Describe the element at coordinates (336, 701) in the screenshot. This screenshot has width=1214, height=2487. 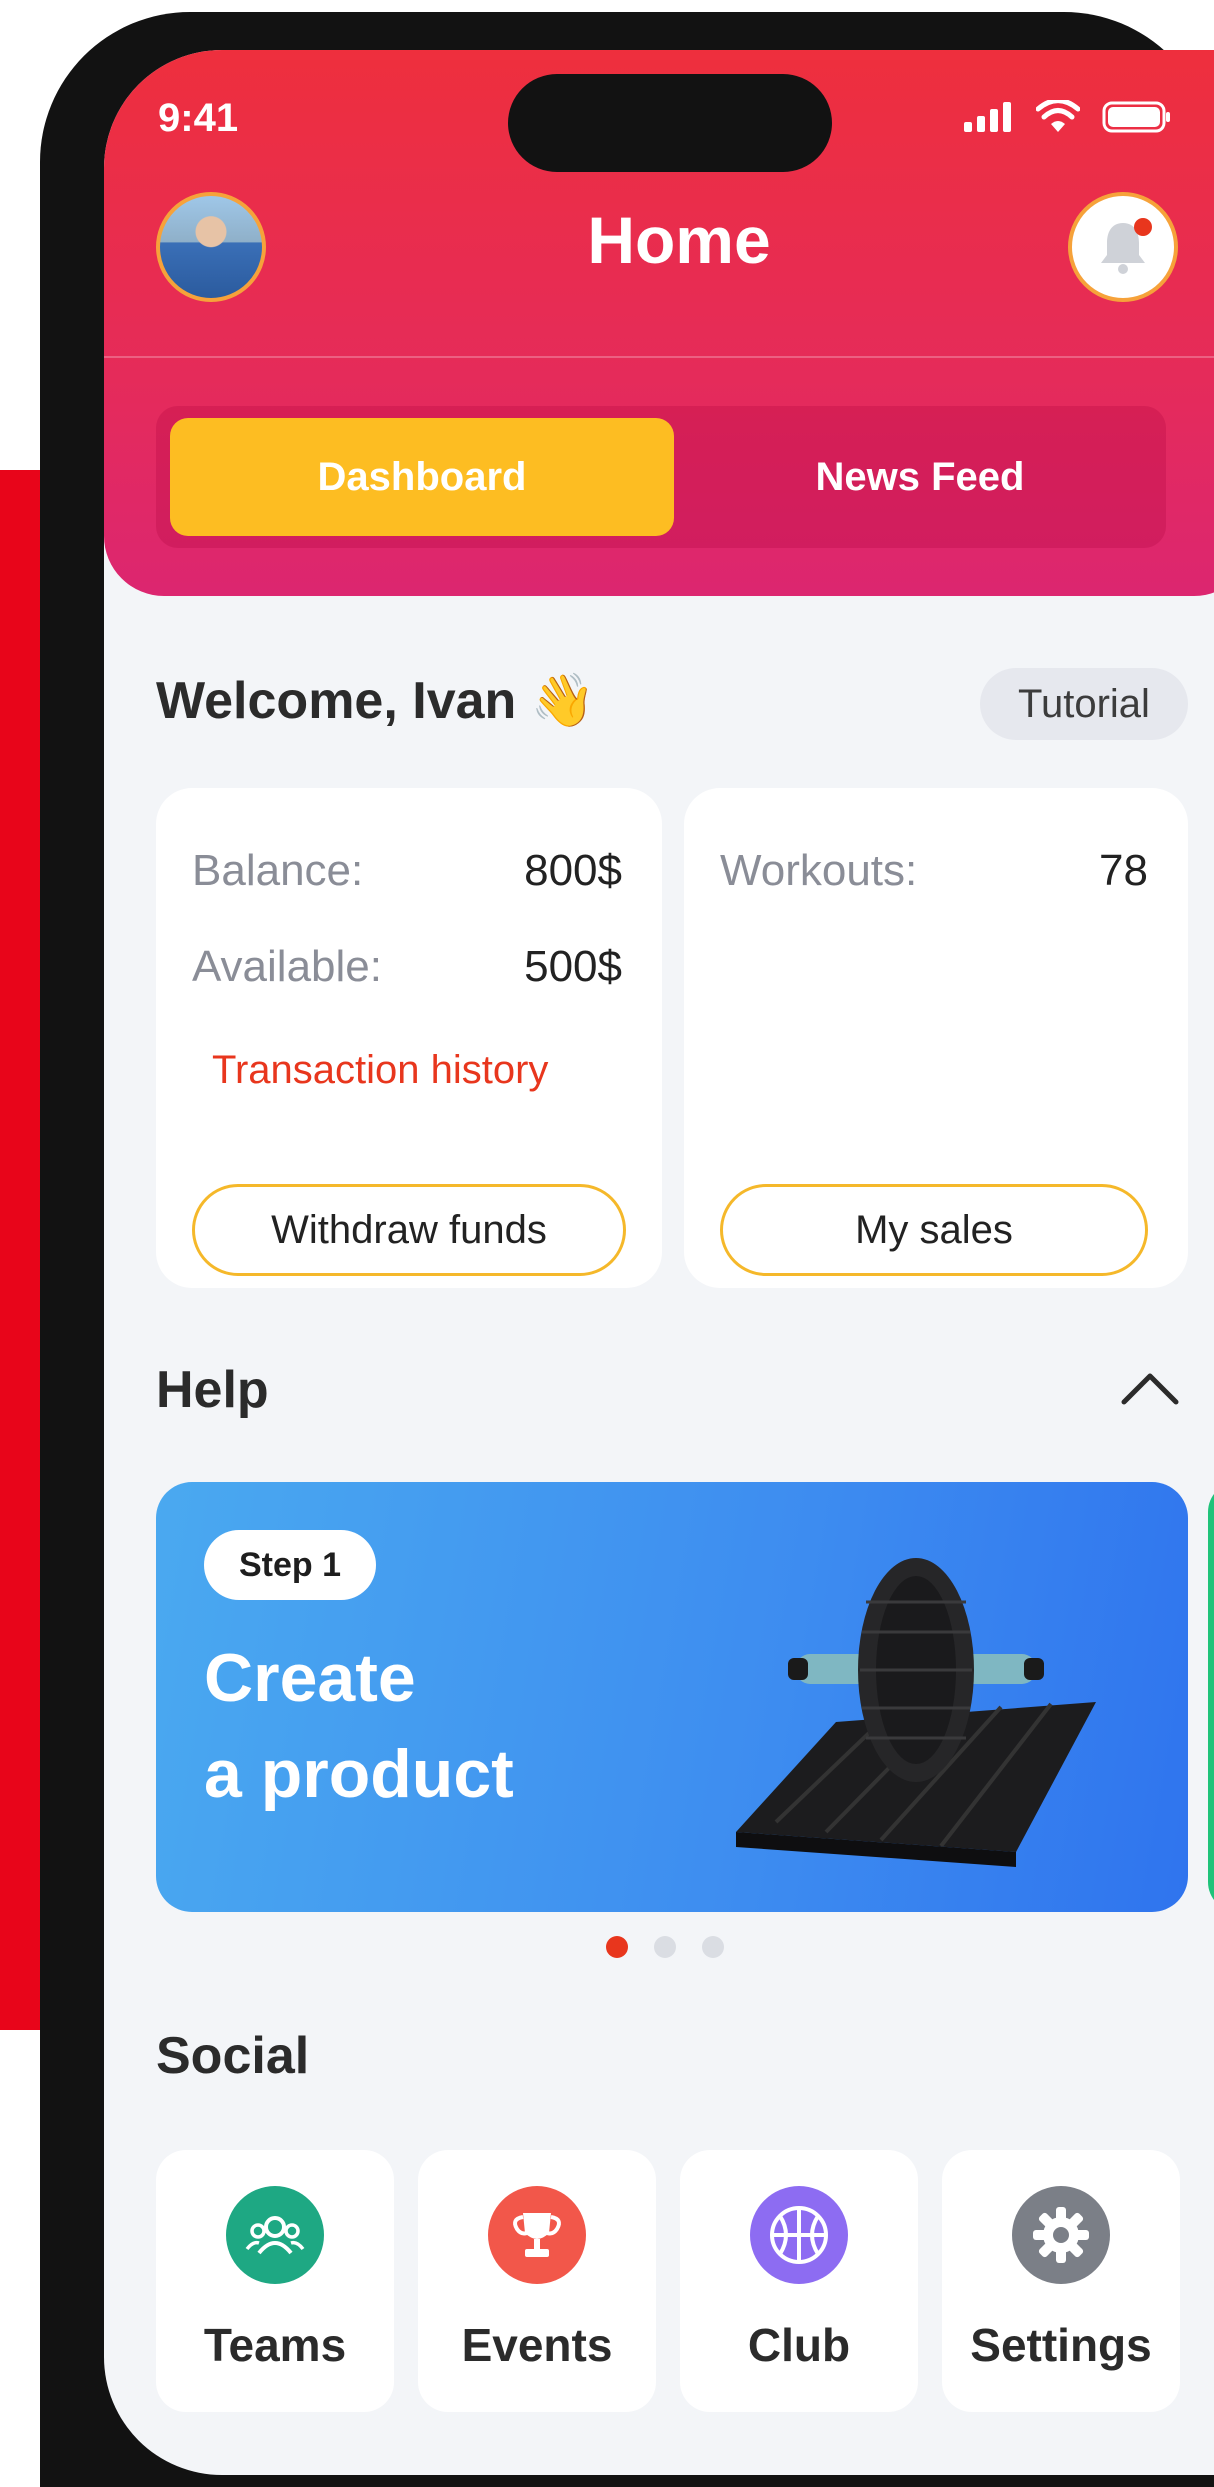
I see `welcome-text: Welcome, Ivan` at that location.